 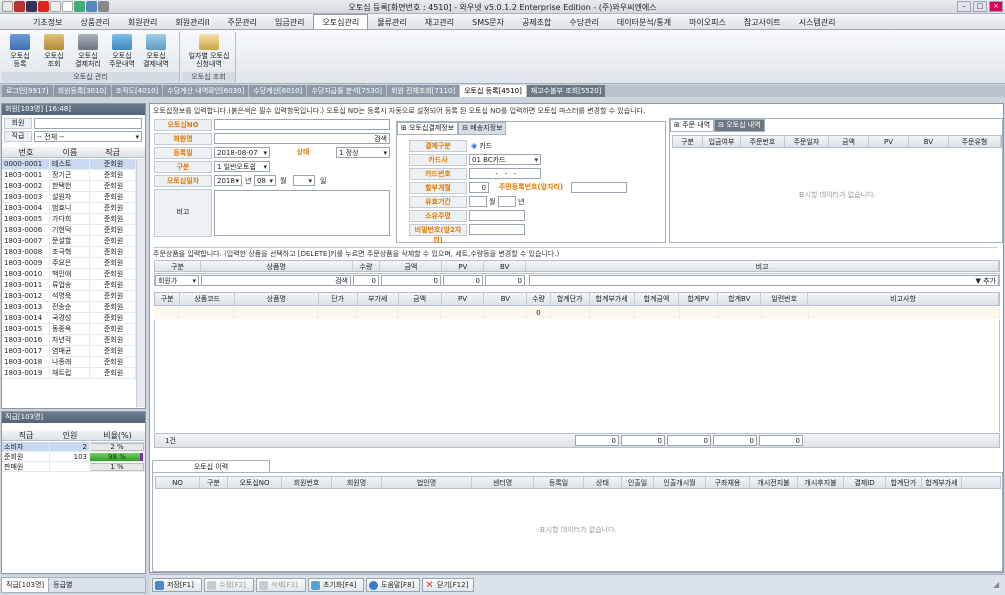 I want to click on menu-item: 데이터분석/통계, so click(x=644, y=21).